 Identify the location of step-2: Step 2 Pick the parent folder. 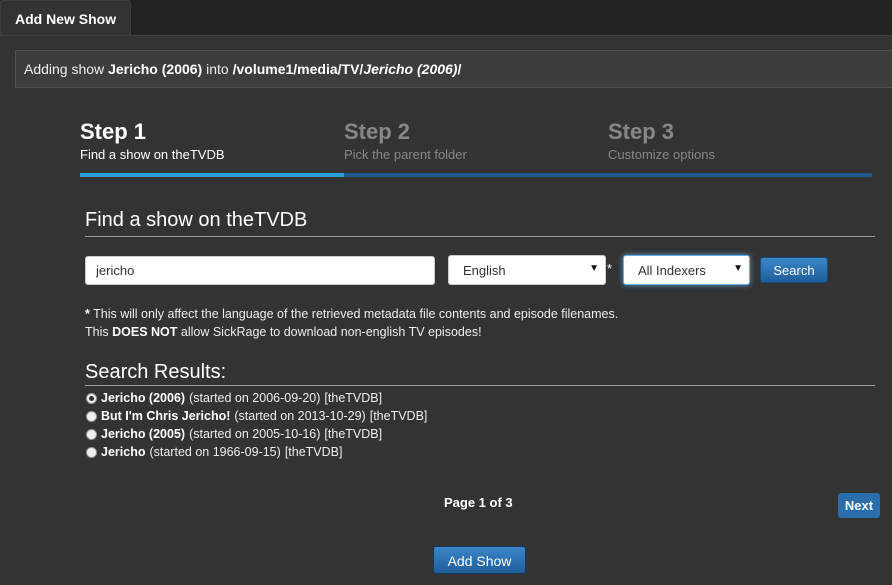
(476, 148).